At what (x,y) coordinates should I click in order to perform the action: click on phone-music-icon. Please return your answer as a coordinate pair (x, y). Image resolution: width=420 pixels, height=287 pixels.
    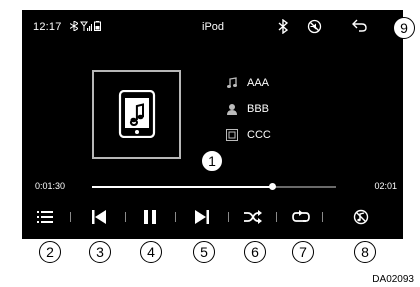
    Looking at the image, I should click on (137, 114).